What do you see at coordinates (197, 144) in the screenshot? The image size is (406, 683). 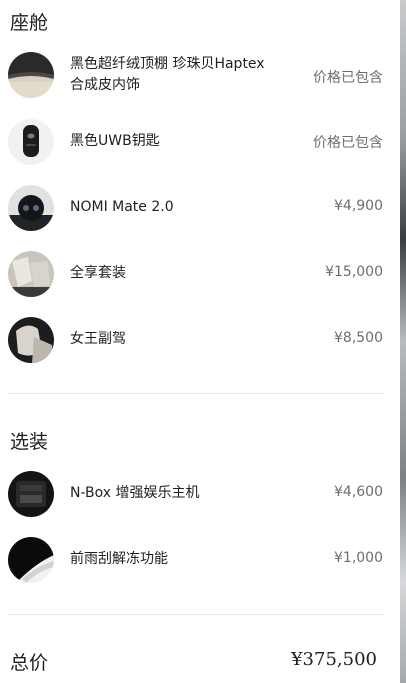 I see `cabin-item-uwb-key: 黑色UWB钥匙 价格已包含` at bounding box center [197, 144].